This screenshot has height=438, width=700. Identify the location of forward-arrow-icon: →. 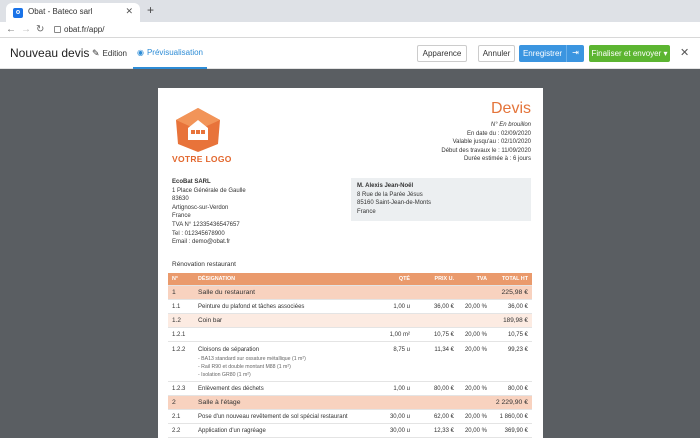
(26, 30).